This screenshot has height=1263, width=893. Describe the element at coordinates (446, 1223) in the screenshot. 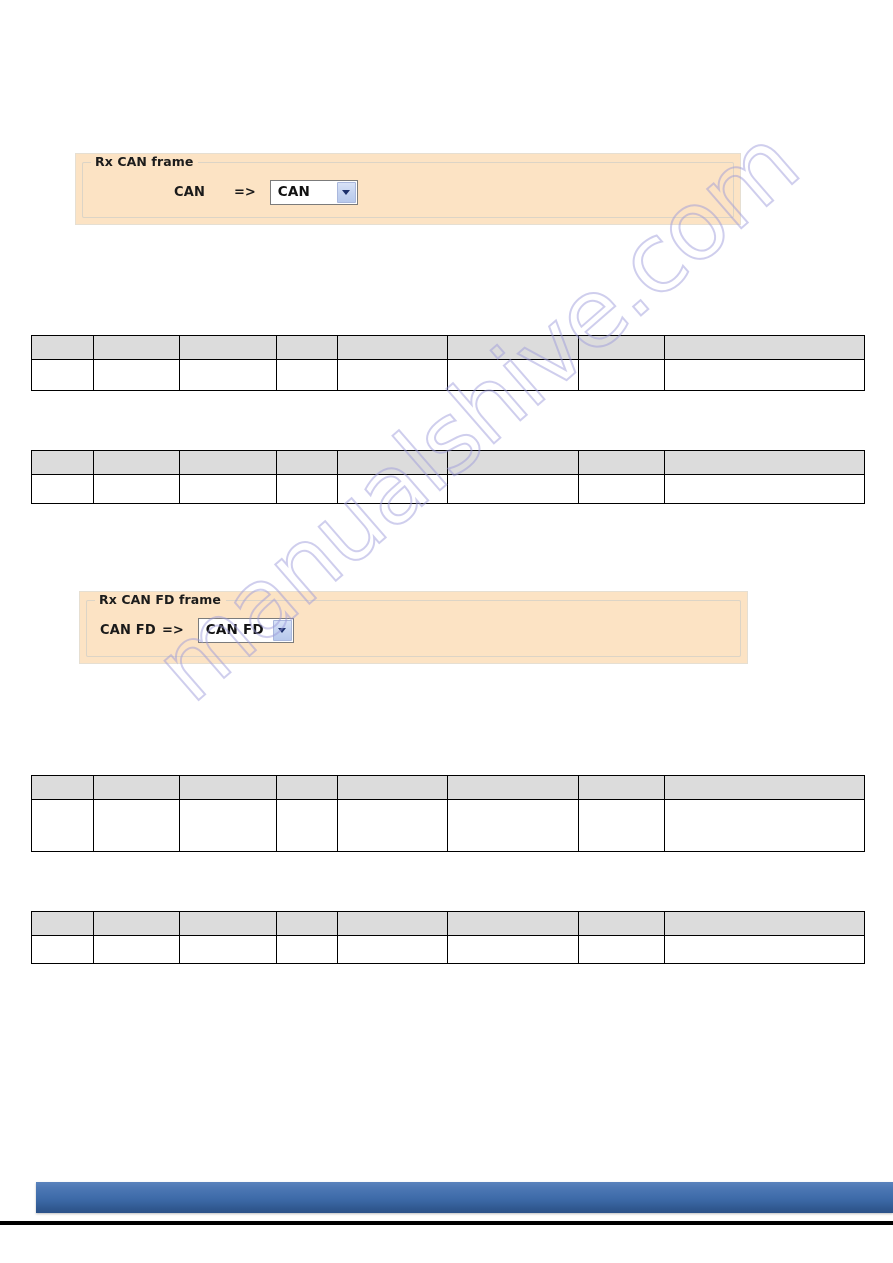

I see `footer-rule` at that location.